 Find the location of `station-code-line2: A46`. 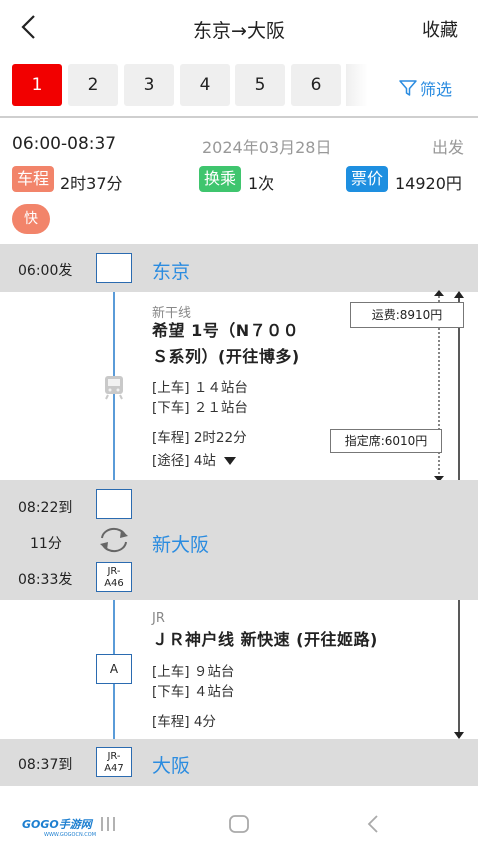

station-code-line2: A46 is located at coordinates (114, 583).